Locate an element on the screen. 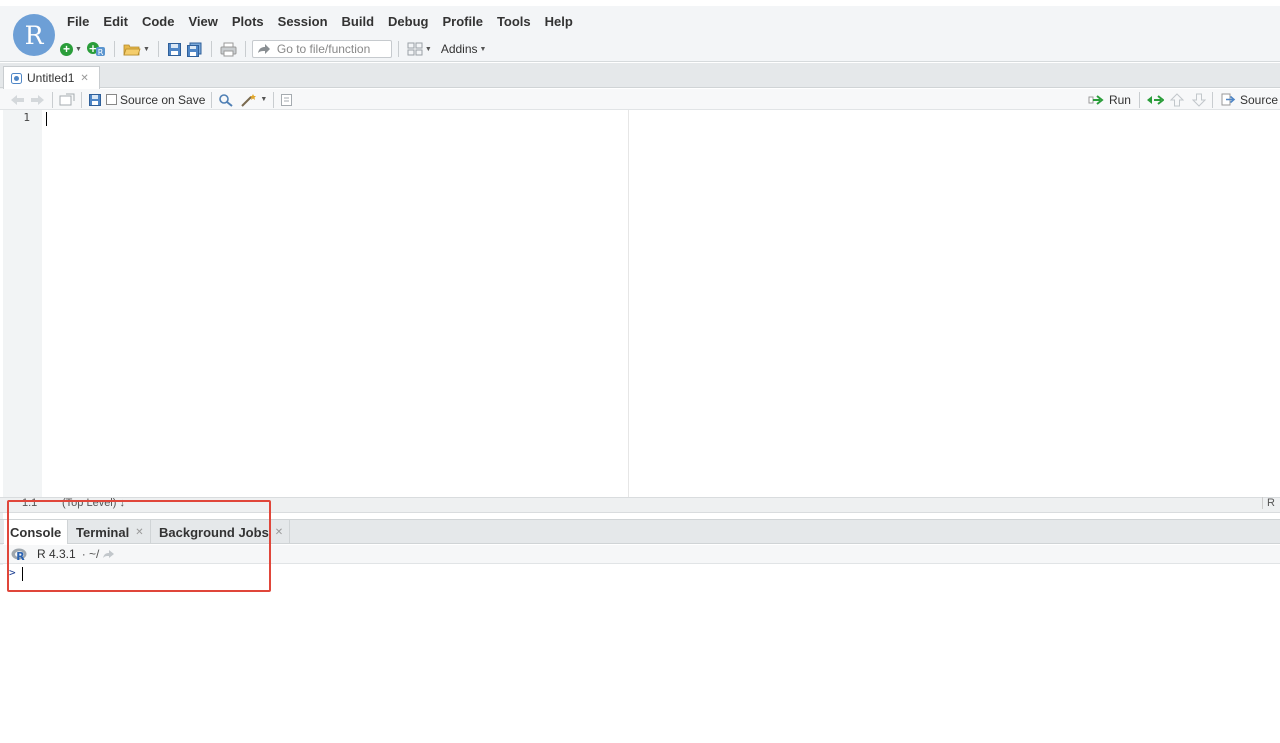 This screenshot has height=743, width=1280. menu-debug: Debug is located at coordinates (408, 22).